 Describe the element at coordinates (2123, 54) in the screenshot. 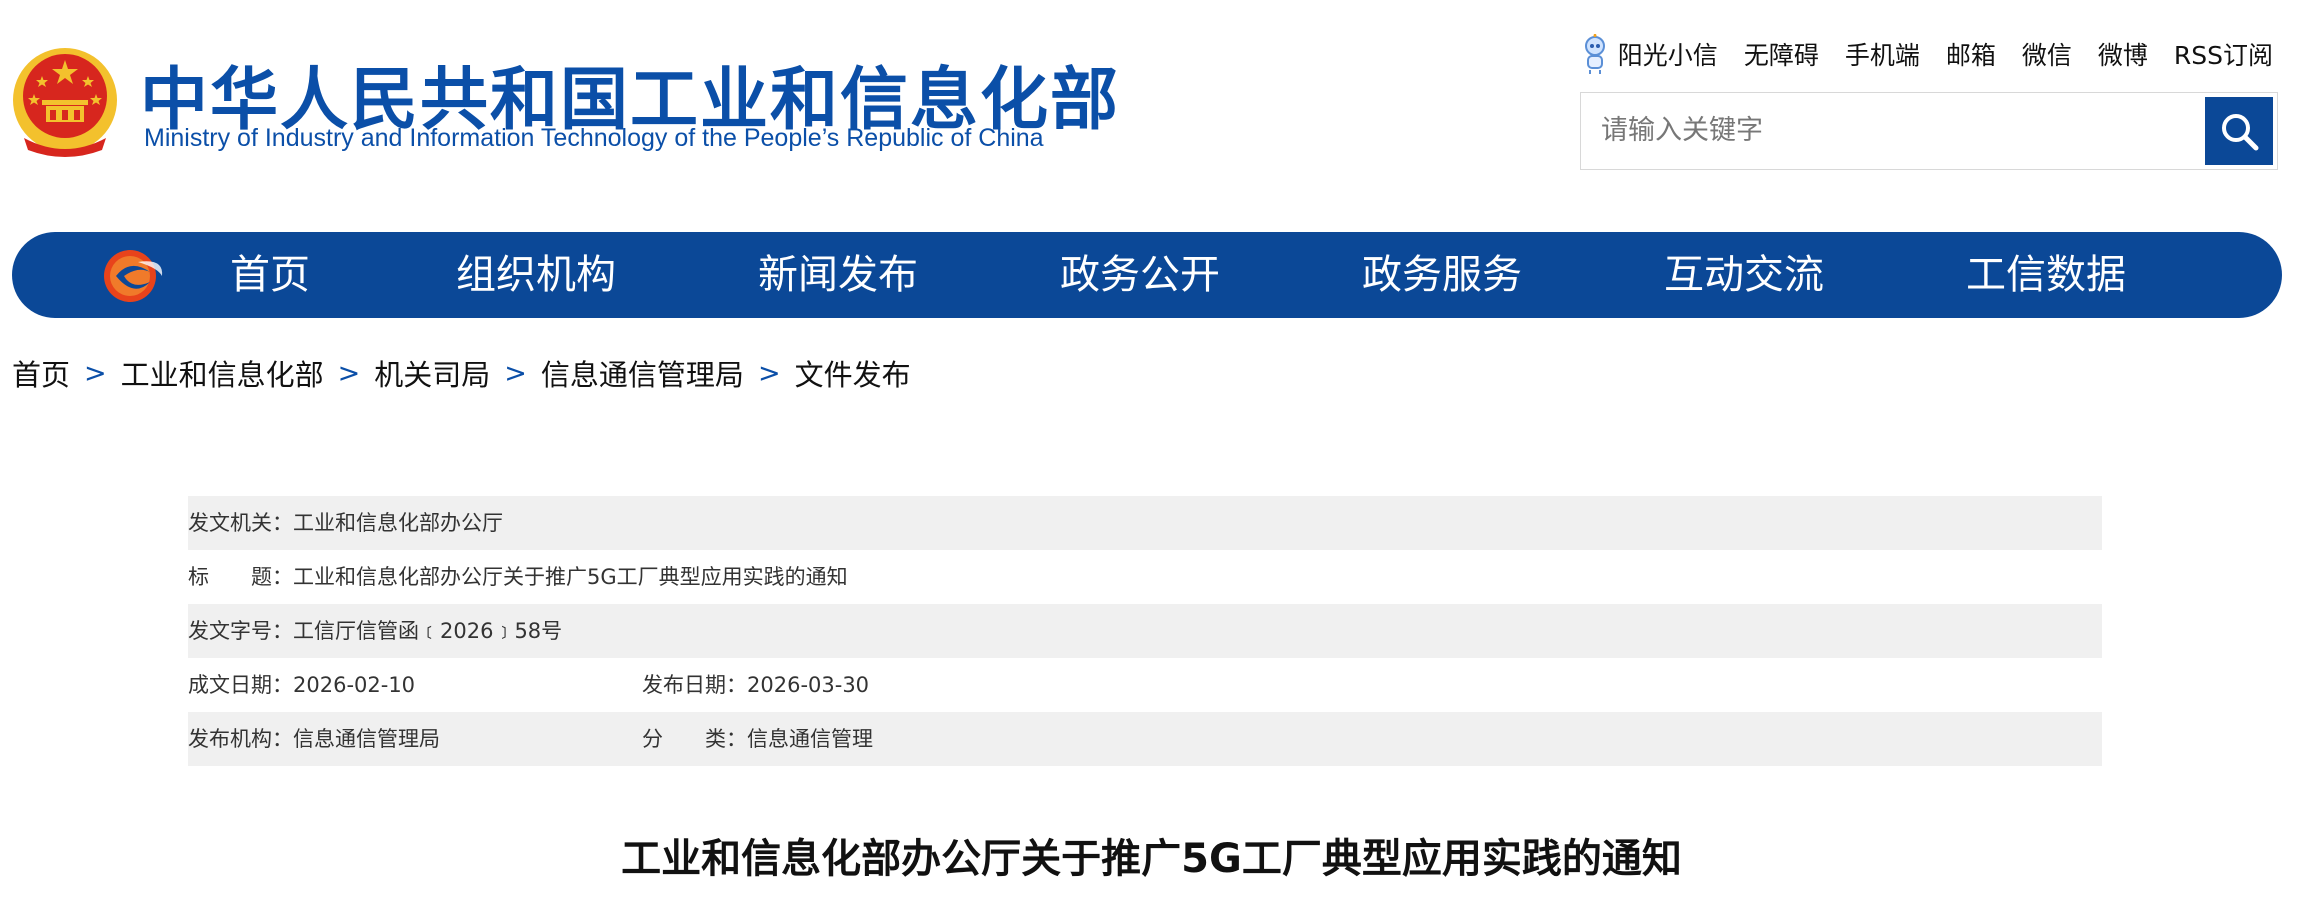

I see `weibo-link: 微博` at that location.